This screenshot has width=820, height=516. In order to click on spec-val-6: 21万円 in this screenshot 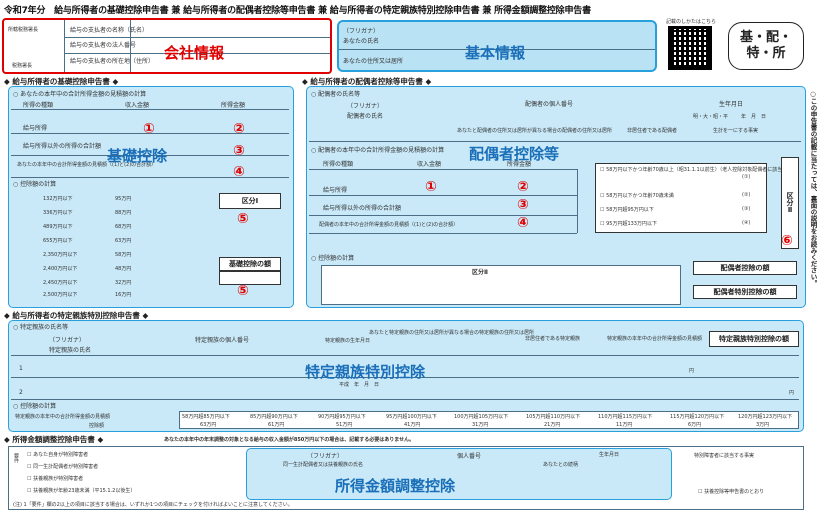, I will do `click(552, 425)`.